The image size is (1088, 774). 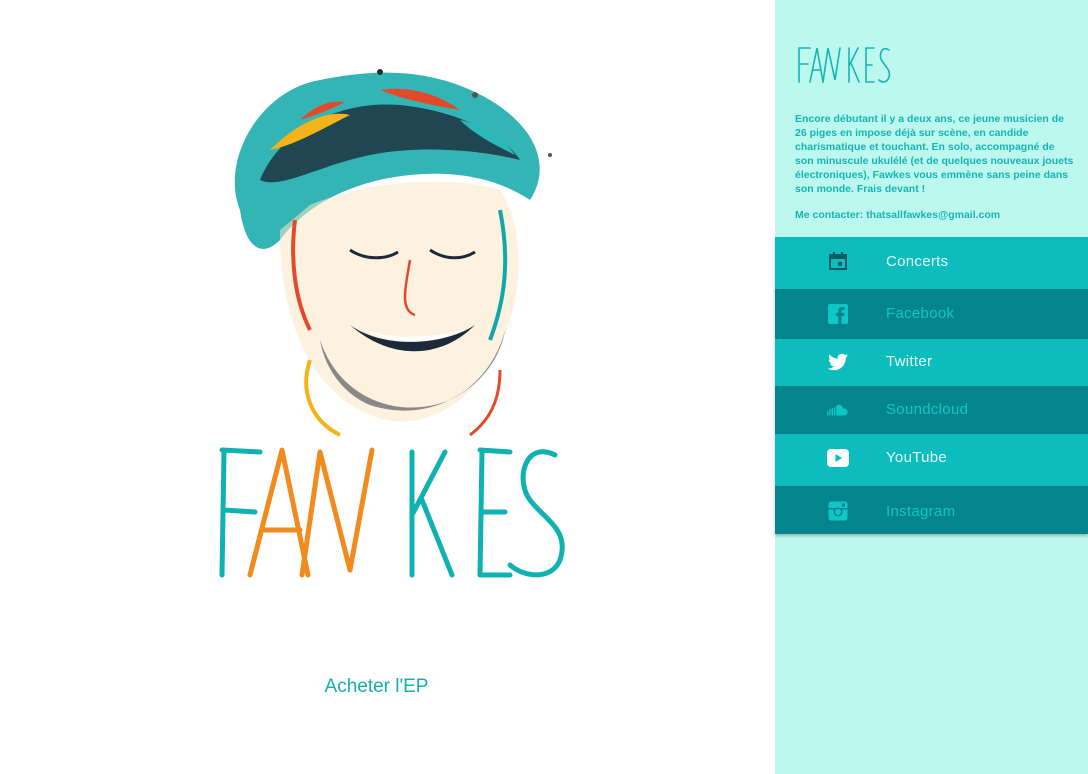 What do you see at coordinates (838, 410) in the screenshot?
I see `soundcloud-icon` at bounding box center [838, 410].